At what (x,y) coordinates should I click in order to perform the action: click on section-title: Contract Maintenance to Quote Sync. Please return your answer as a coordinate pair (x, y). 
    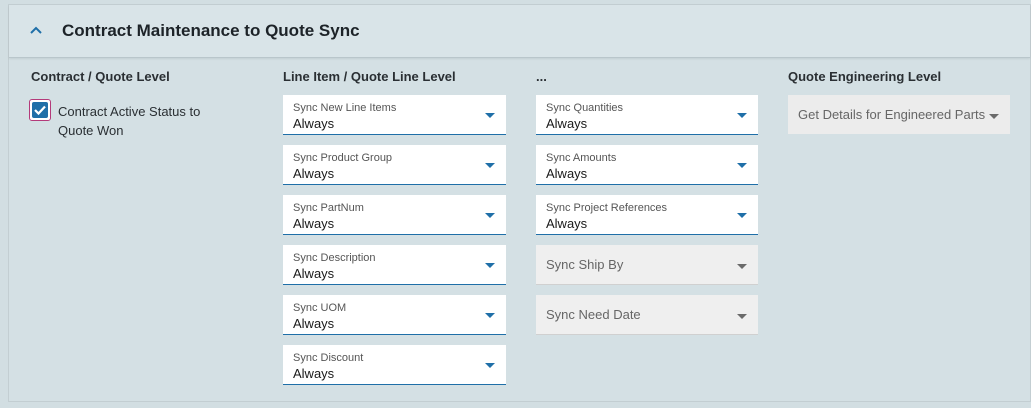
    Looking at the image, I should click on (211, 30).